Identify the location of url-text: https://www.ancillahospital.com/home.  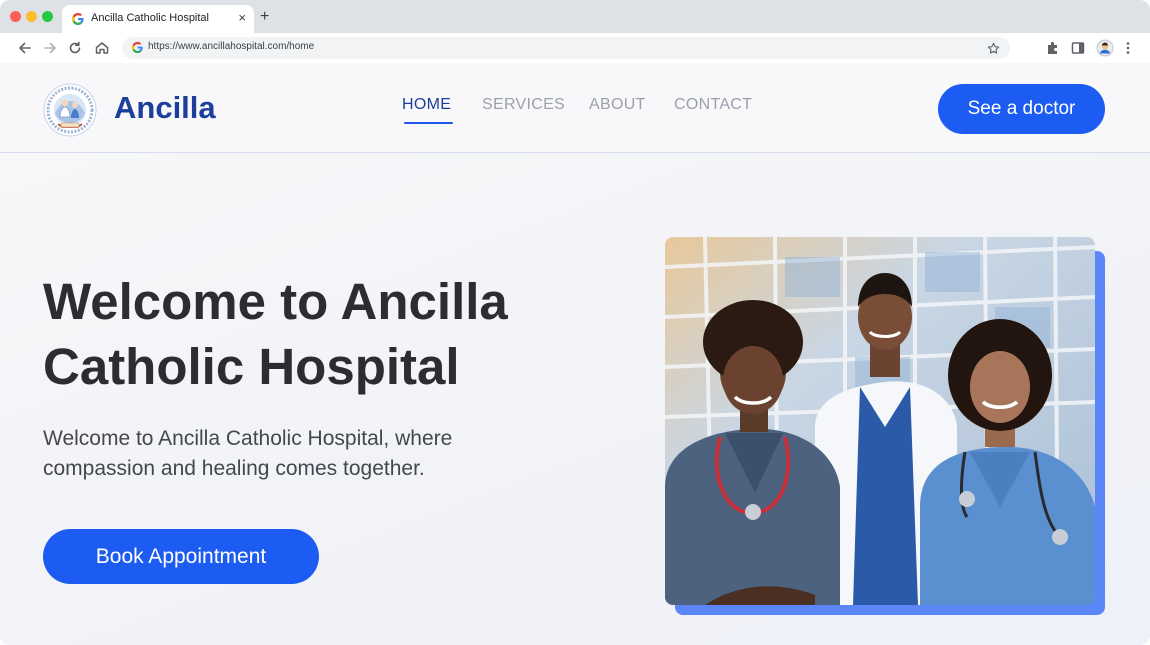
(231, 46).